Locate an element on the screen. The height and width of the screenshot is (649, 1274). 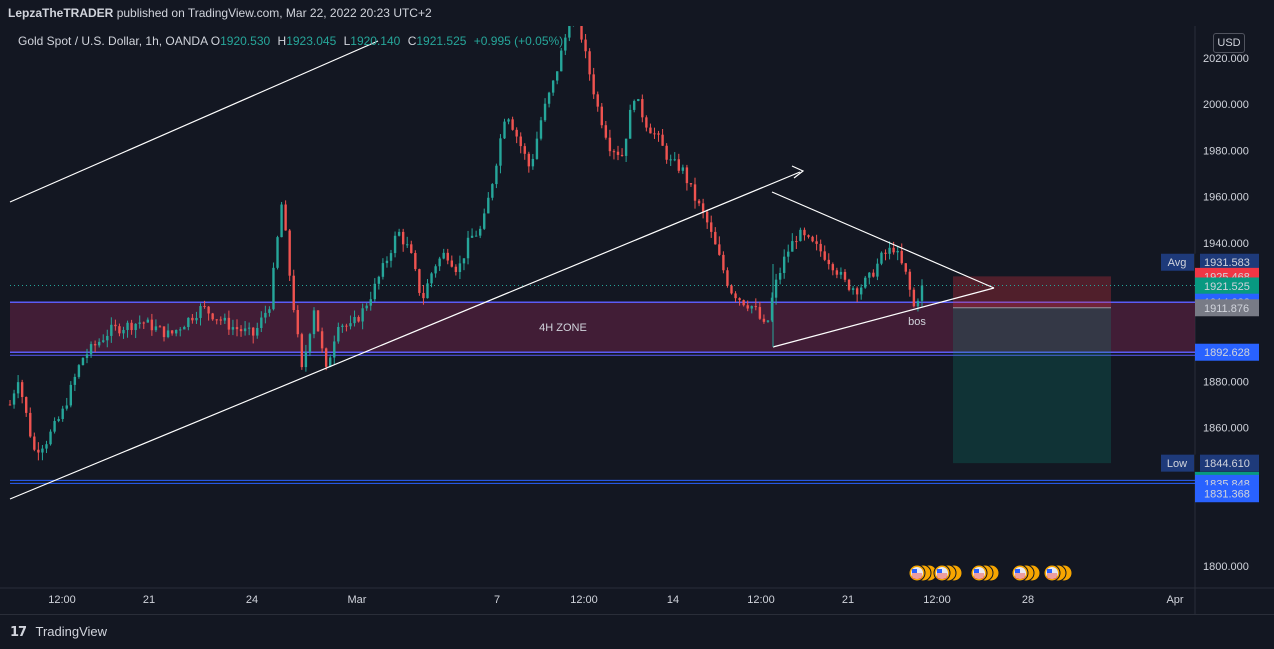
svg-text: 1844.610 is located at coordinates (1227, 464).